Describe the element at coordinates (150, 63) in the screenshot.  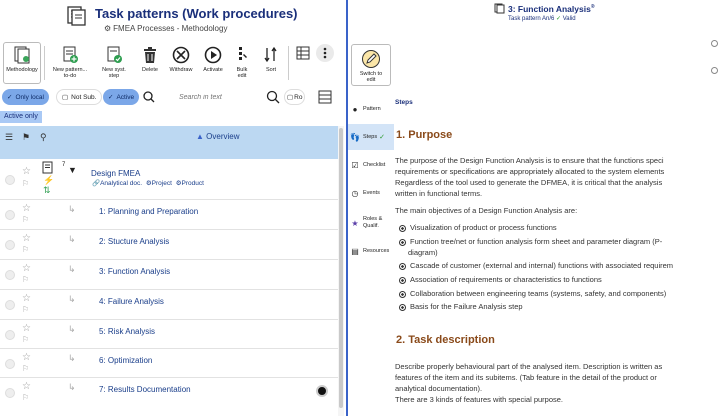
I see `delete-button: Delete` at that location.